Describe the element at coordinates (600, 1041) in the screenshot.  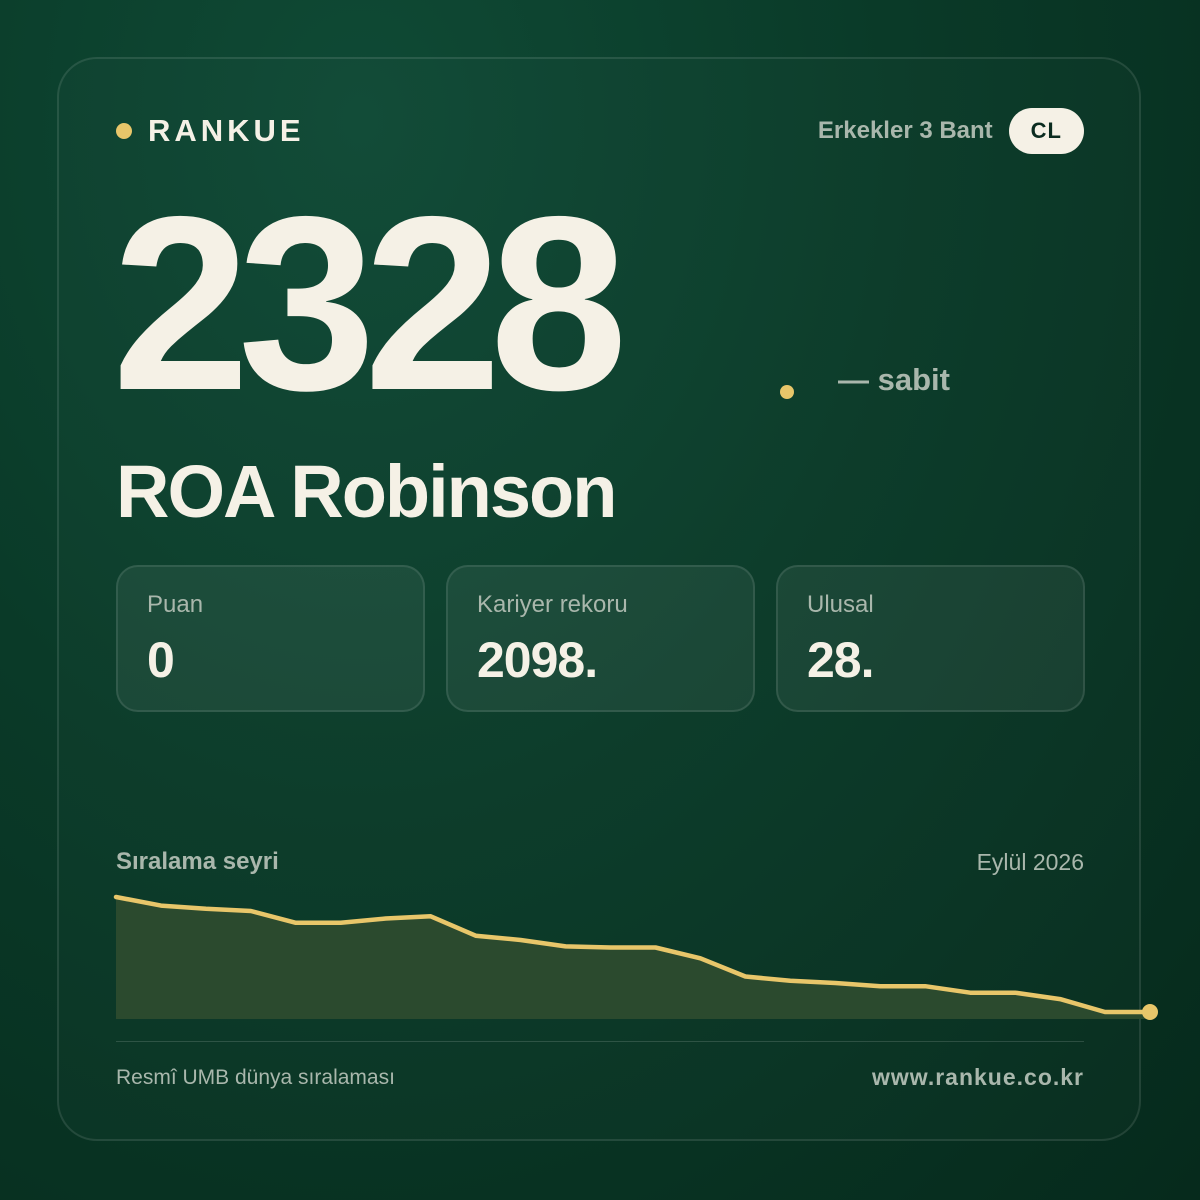
I see `footer-divider` at that location.